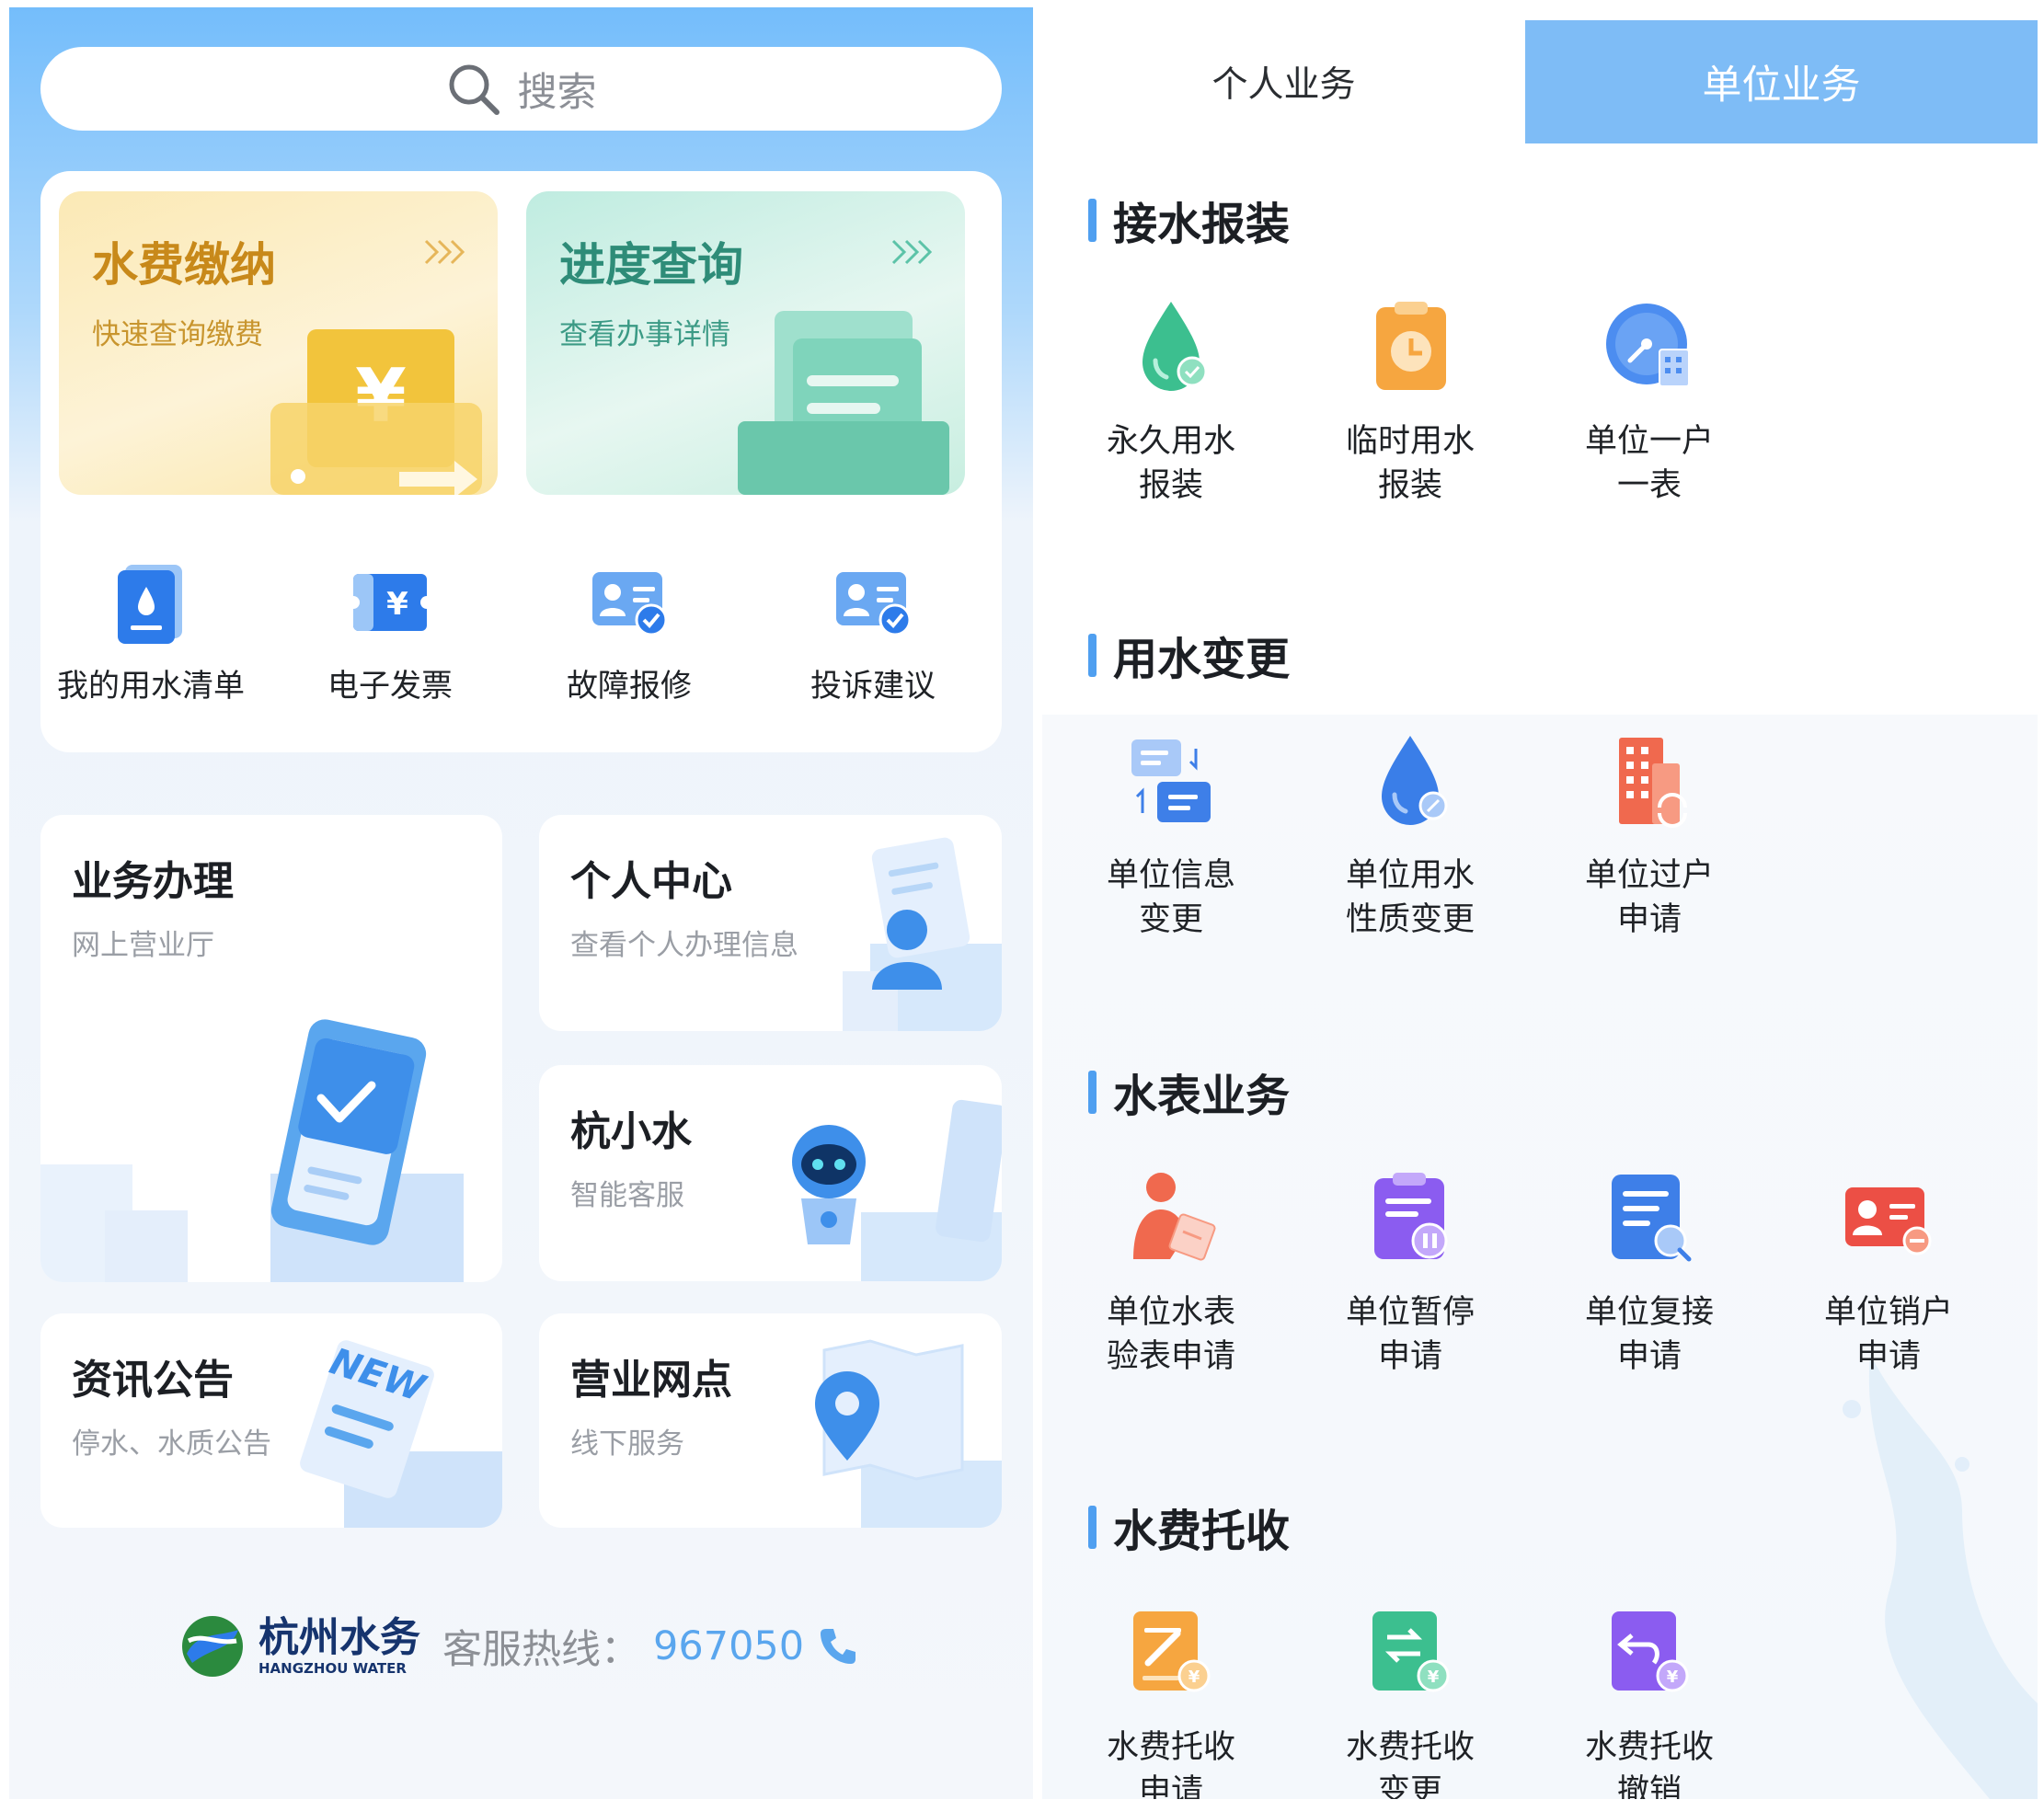  I want to click on pay-water-fee-card: 水费缴纳 快速查询缴费 ¥, so click(278, 343).